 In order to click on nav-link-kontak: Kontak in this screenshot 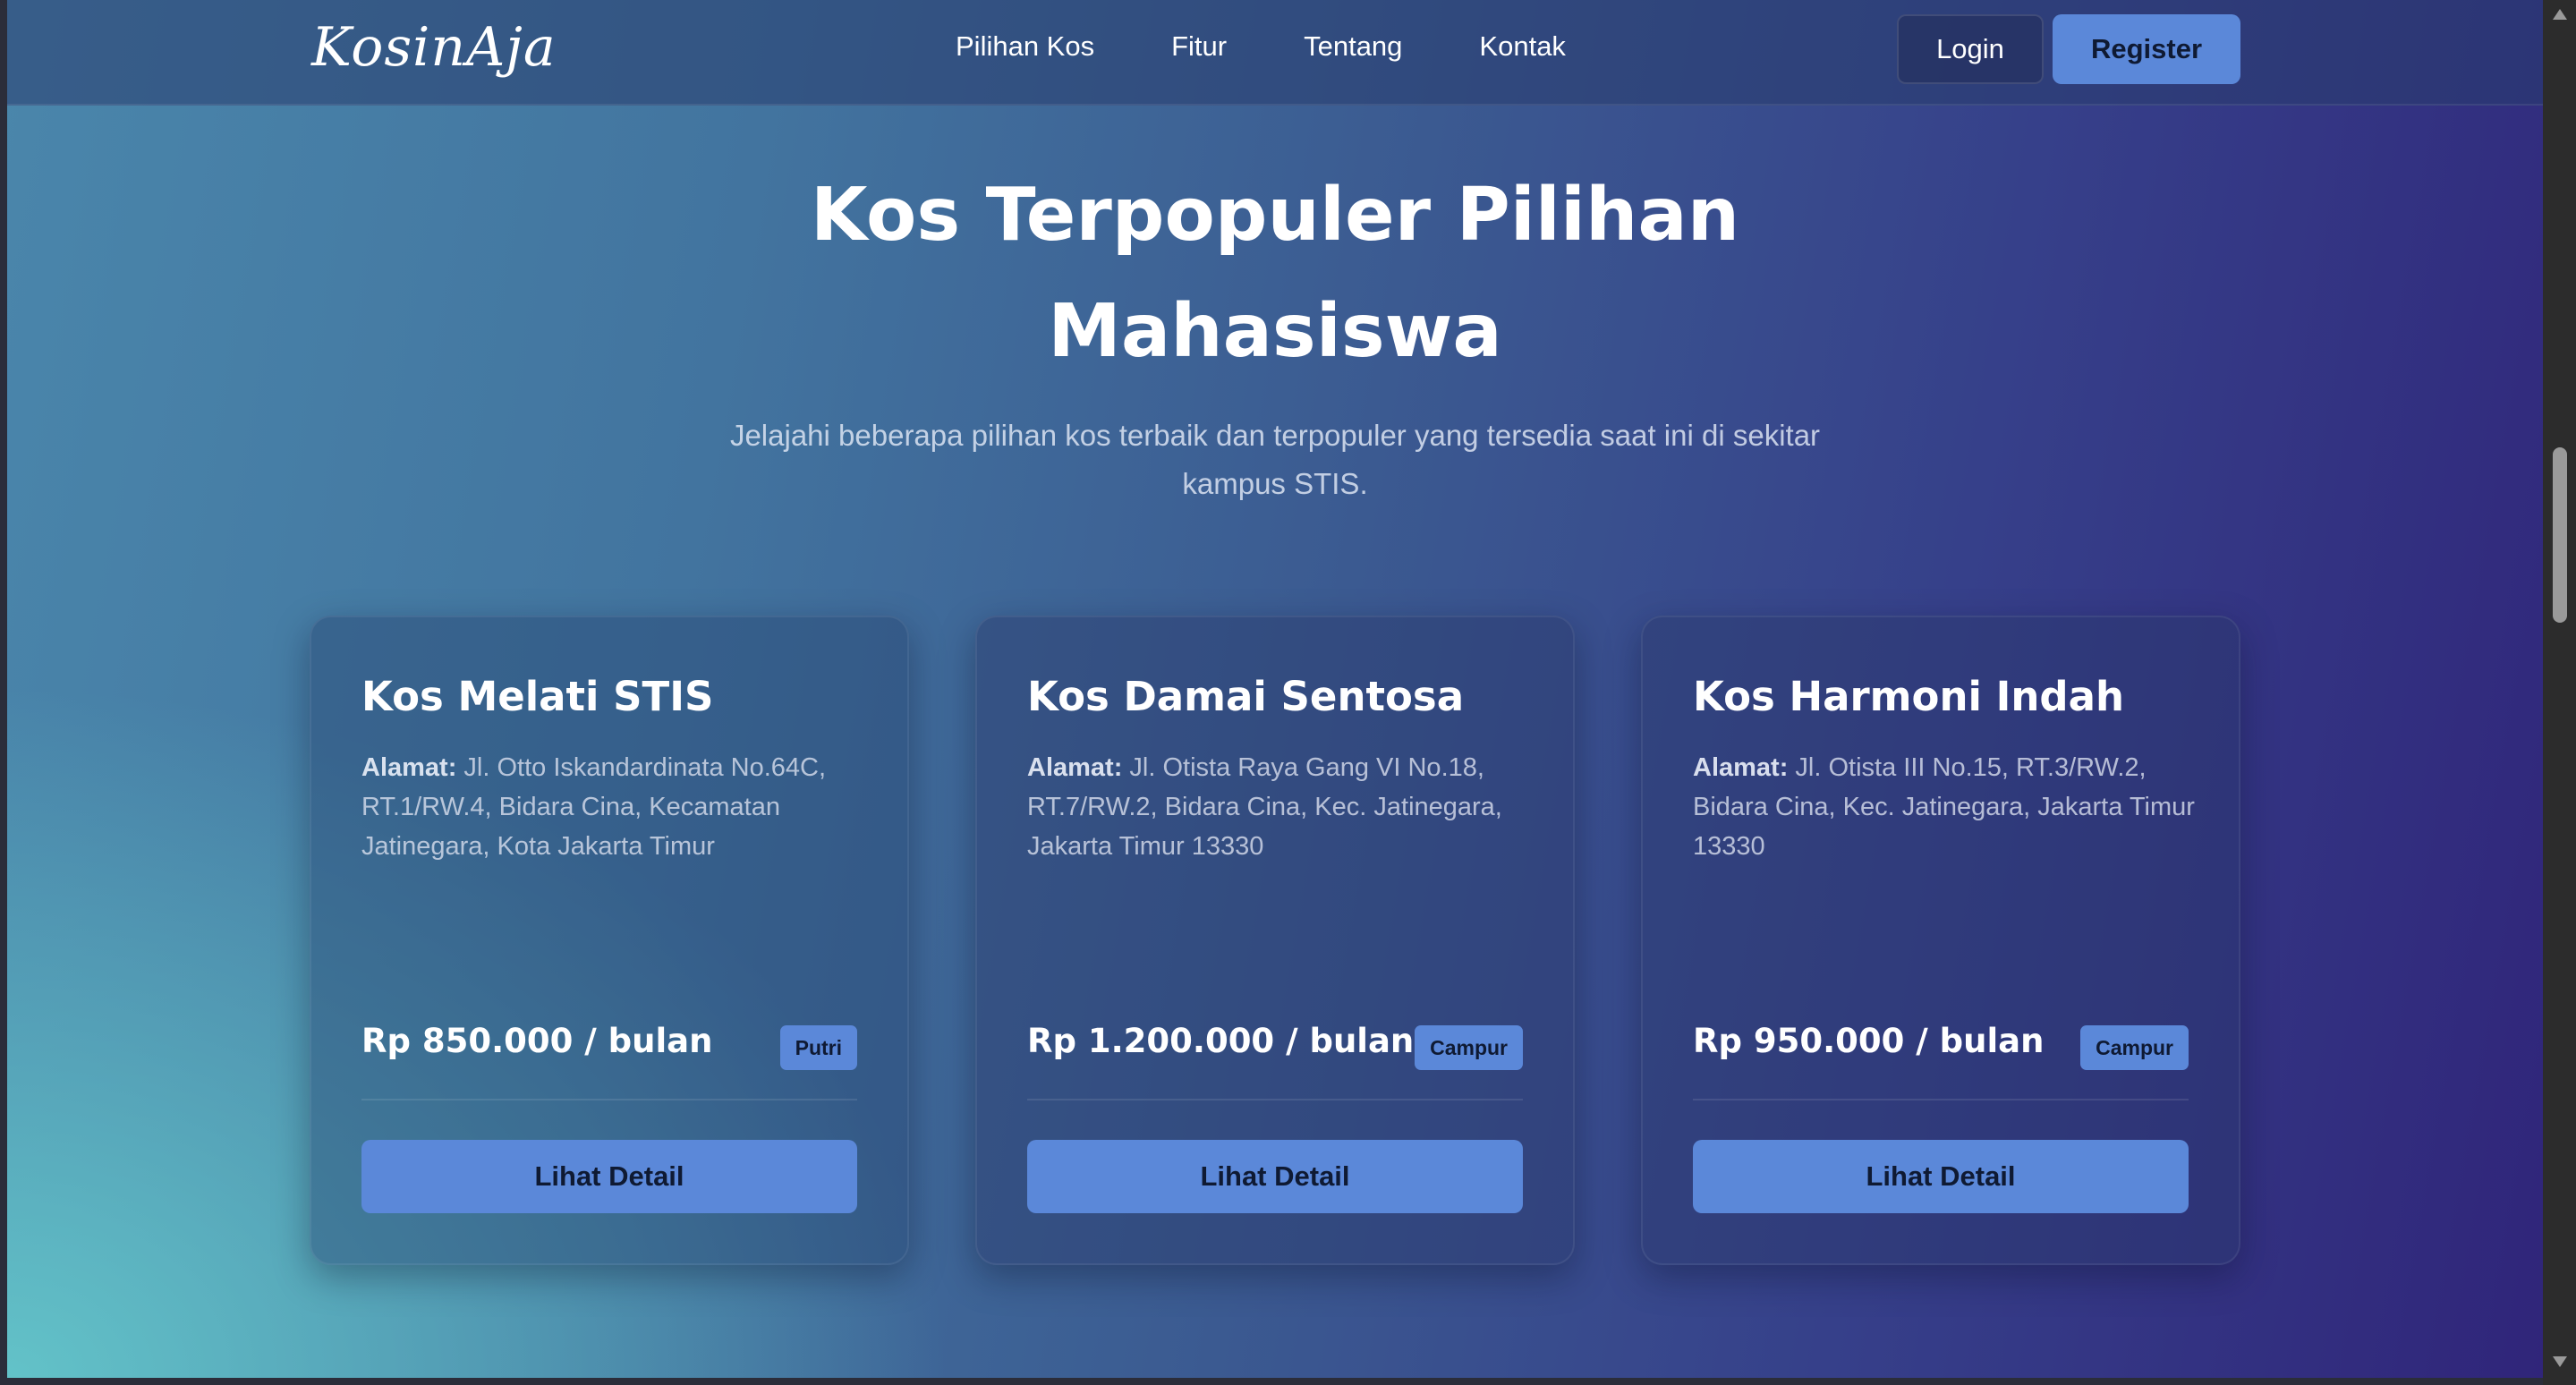, I will do `click(1522, 46)`.